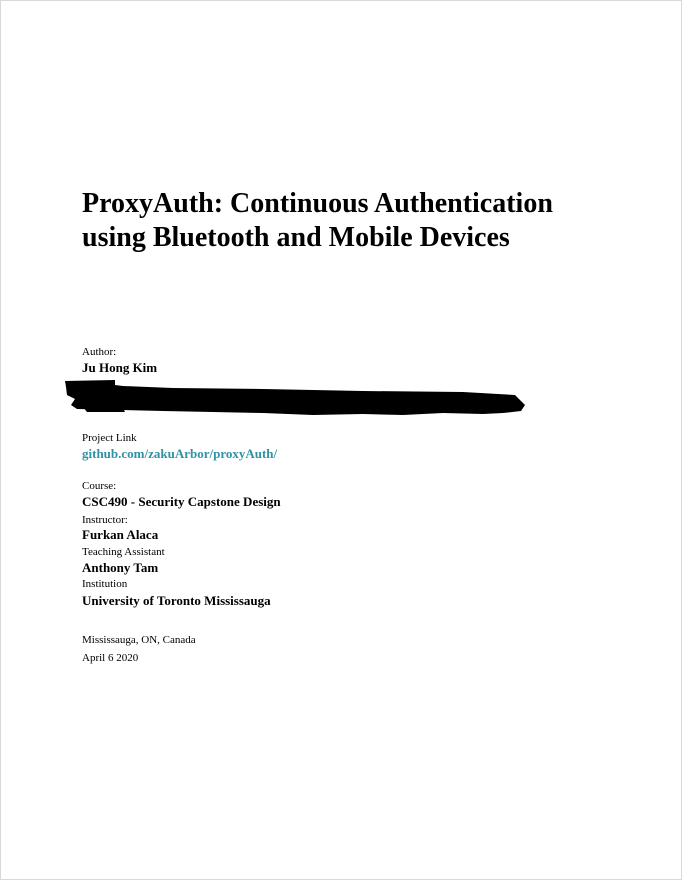  Describe the element at coordinates (295, 397) in the screenshot. I see `redaction-mark` at that location.